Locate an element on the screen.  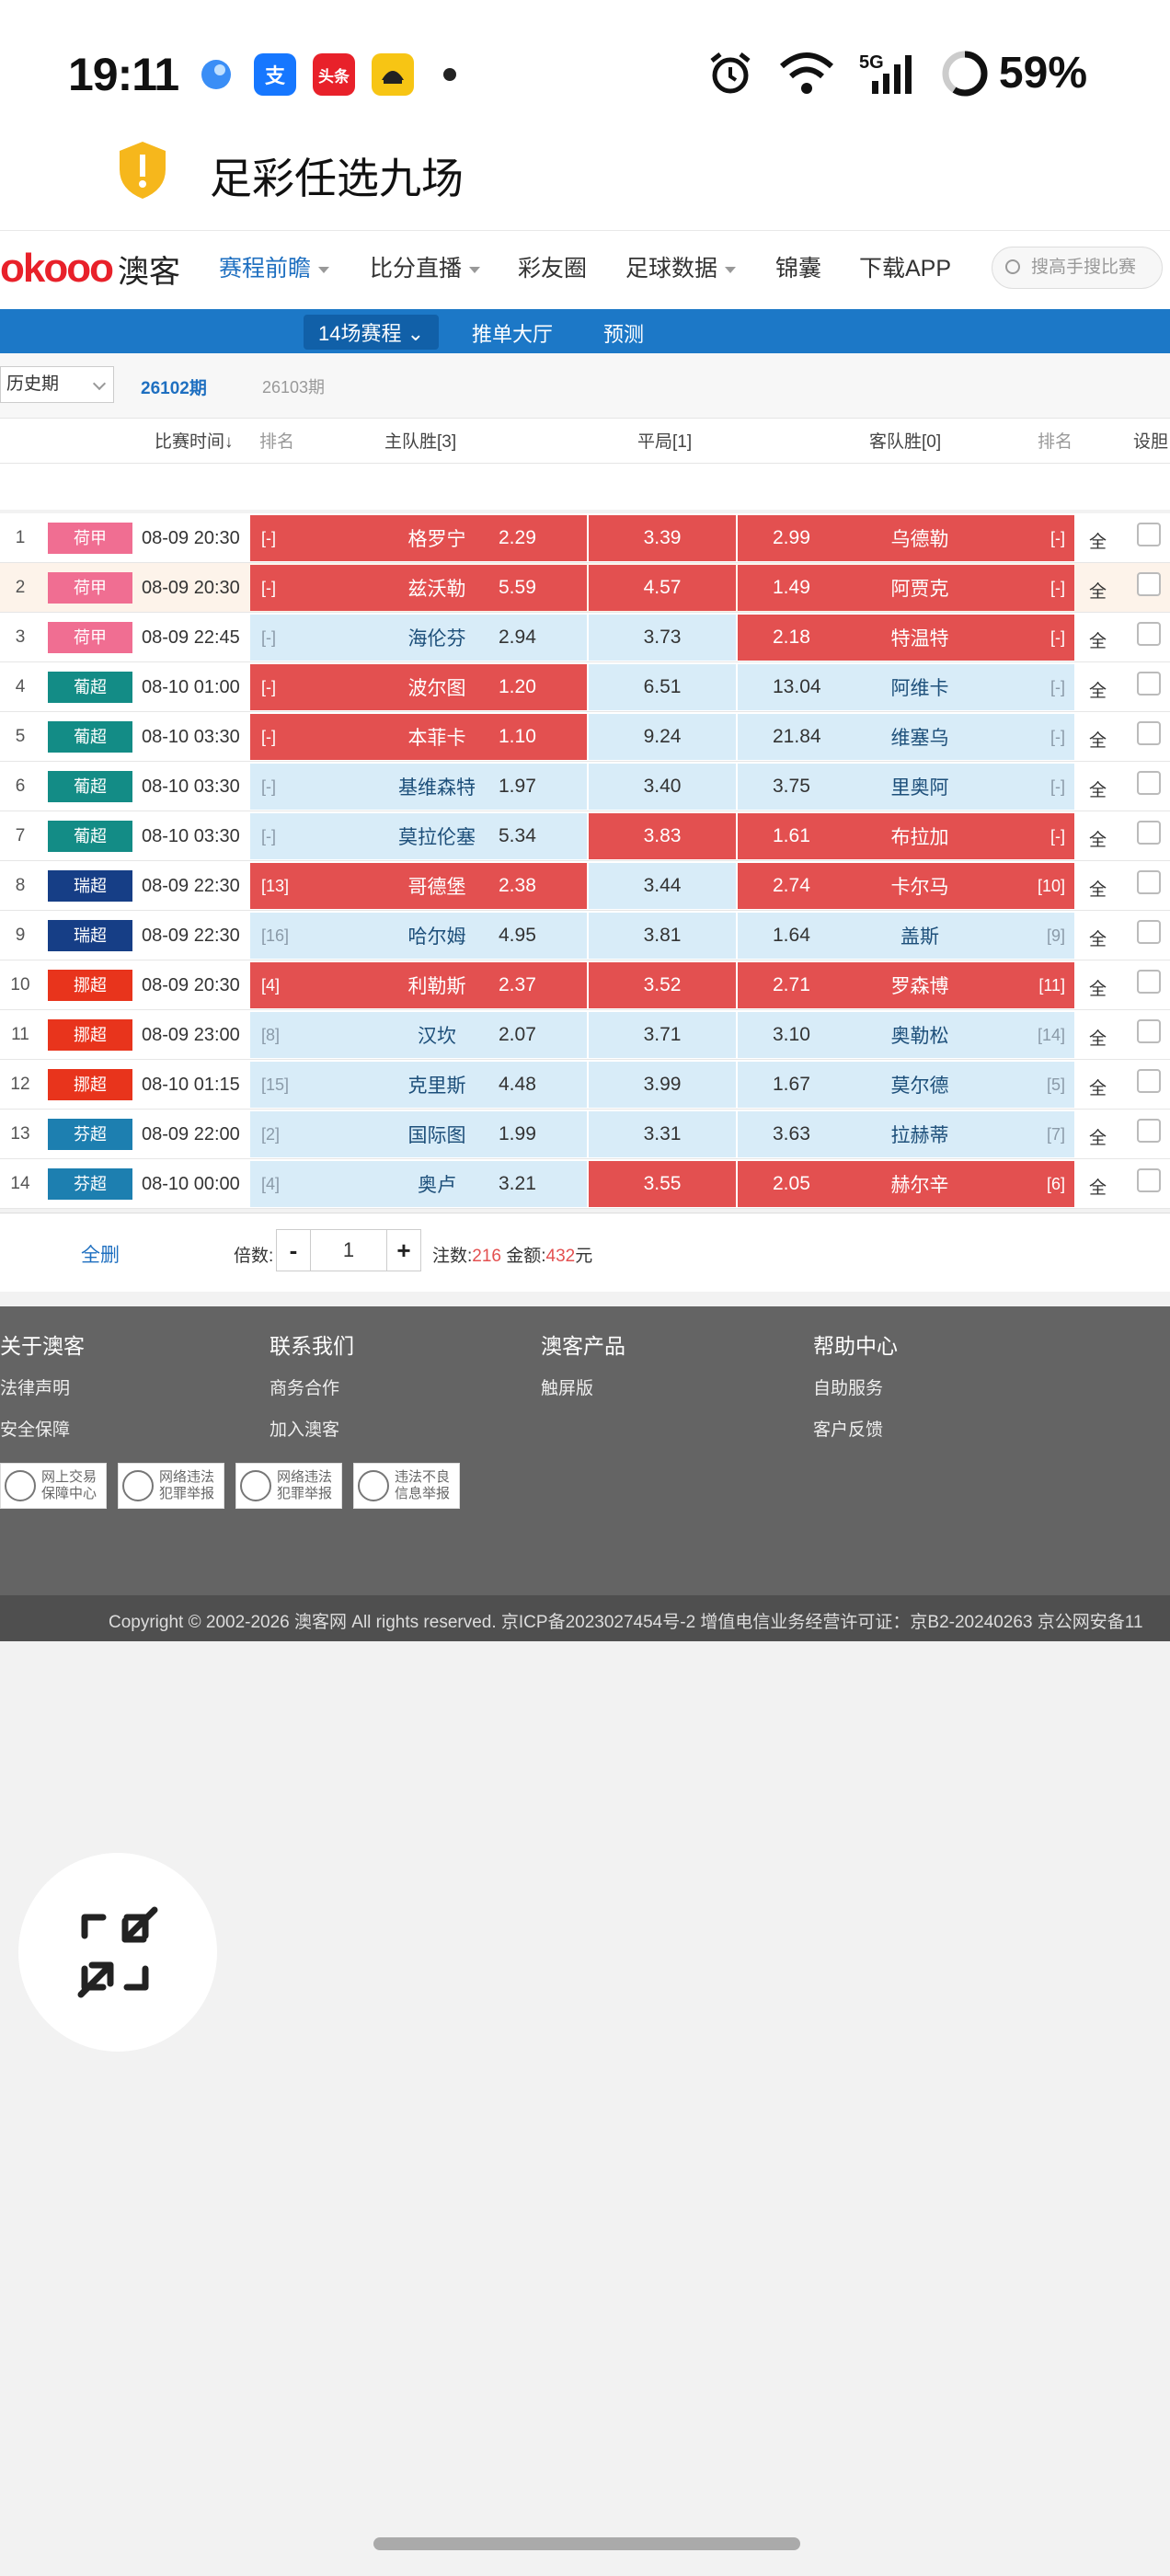
draw-cell: 3.81 is located at coordinates (662, 936).